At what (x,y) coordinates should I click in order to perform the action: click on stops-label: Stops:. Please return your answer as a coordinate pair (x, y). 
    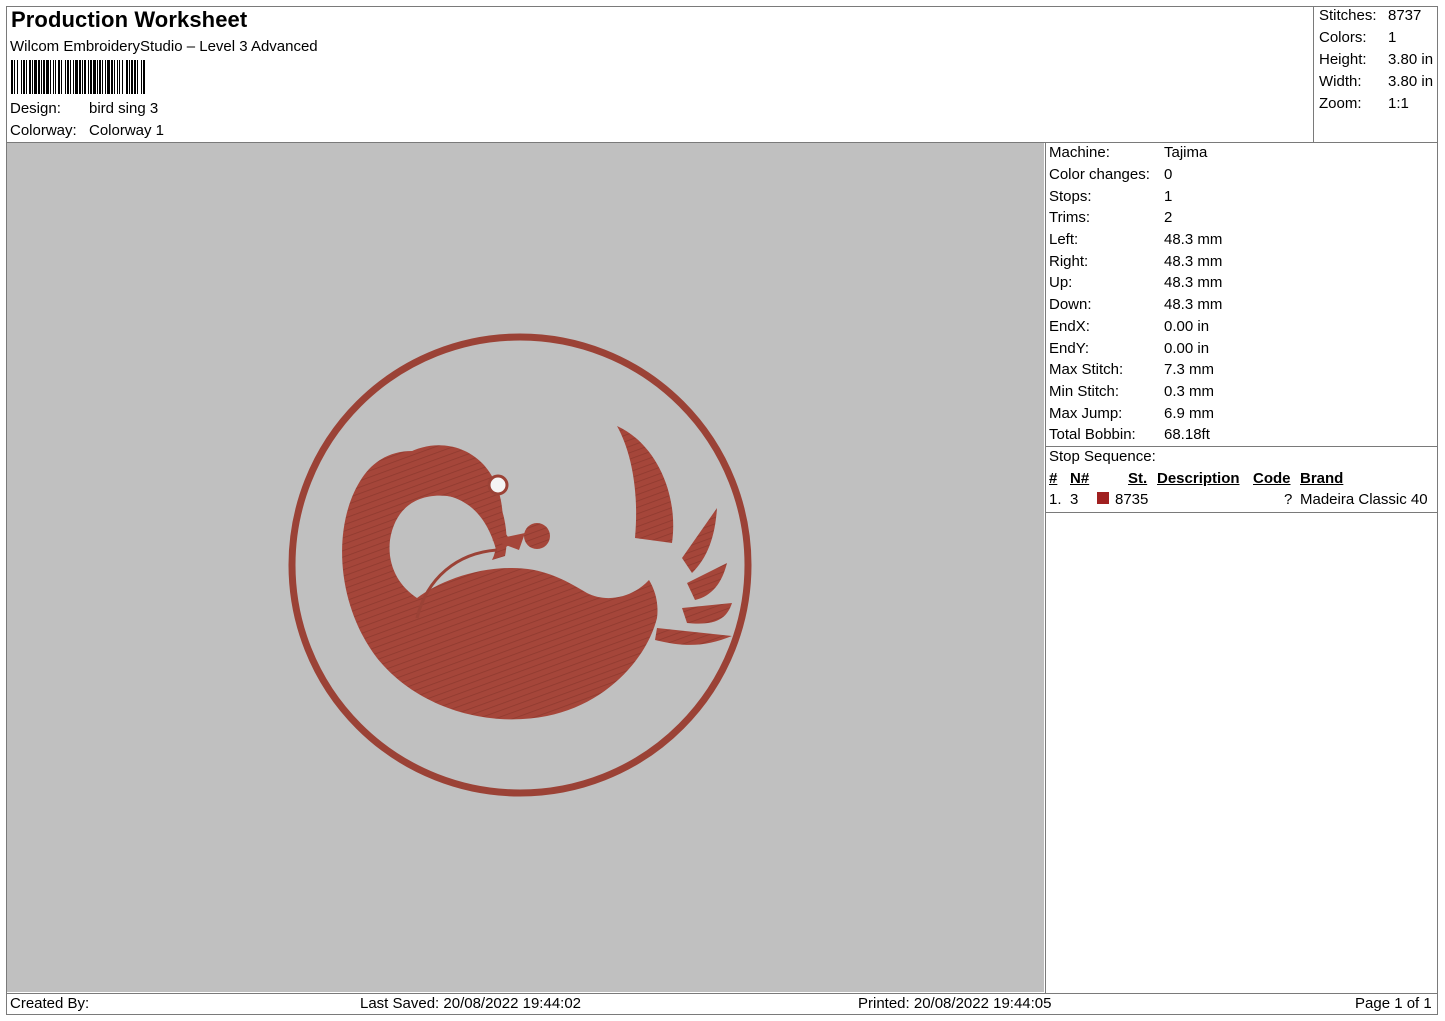
    Looking at the image, I should click on (1070, 196).